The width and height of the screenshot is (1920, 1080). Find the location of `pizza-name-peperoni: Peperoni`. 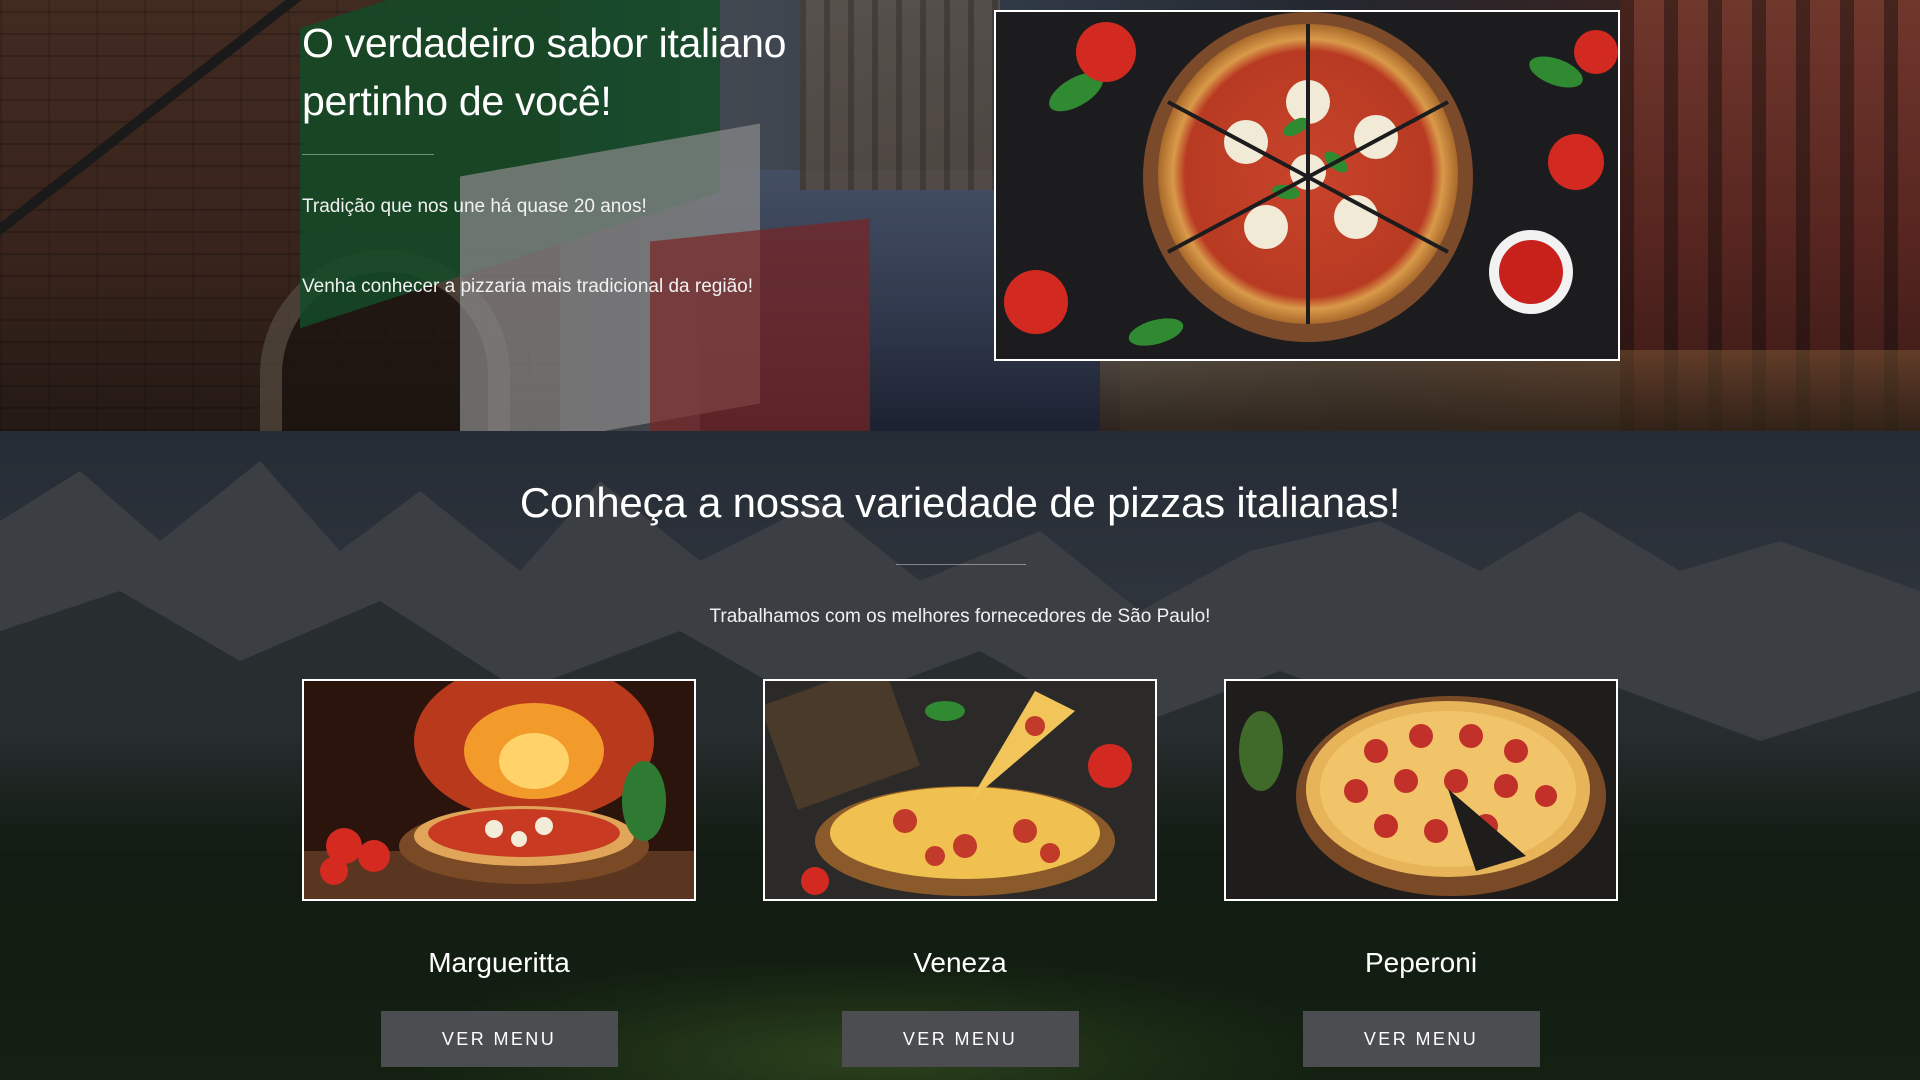

pizza-name-peperoni: Peperoni is located at coordinates (1421, 962).